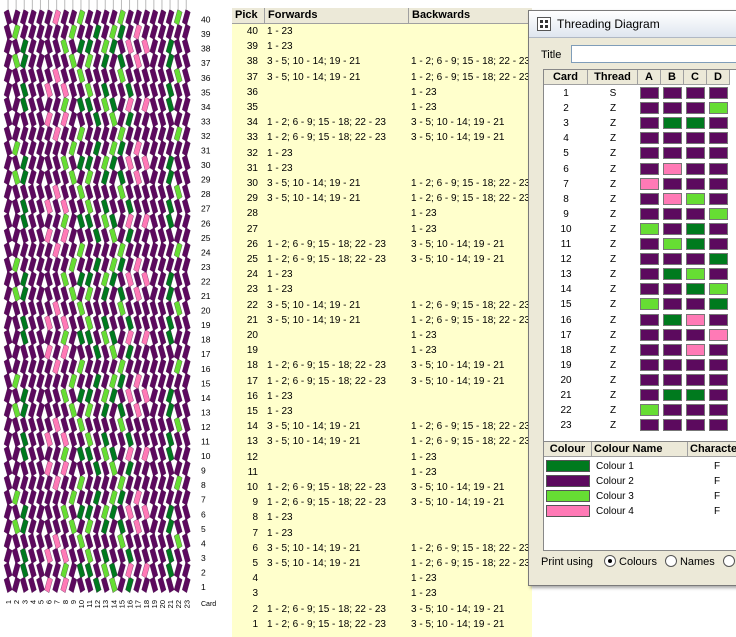 The width and height of the screenshot is (736, 637). I want to click on pick-row: 36 1 - 23, so click(382, 92).